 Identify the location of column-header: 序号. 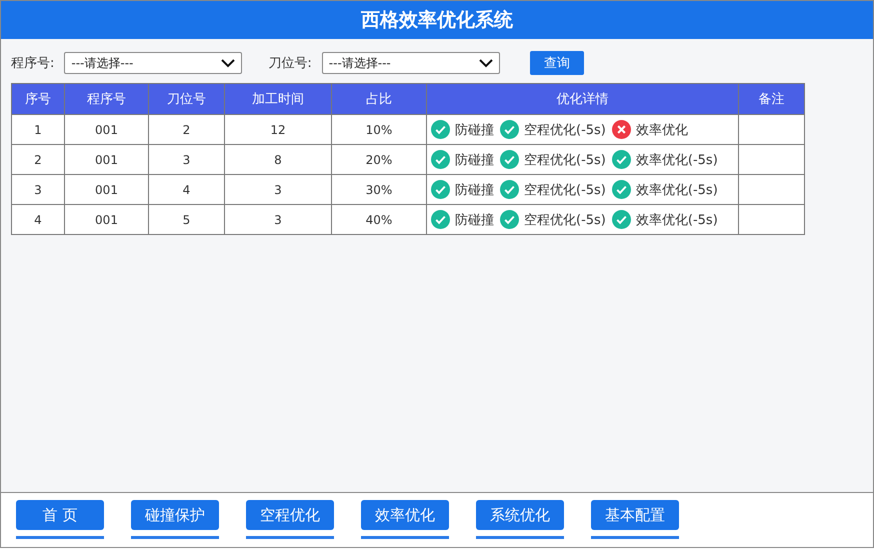
(38, 99).